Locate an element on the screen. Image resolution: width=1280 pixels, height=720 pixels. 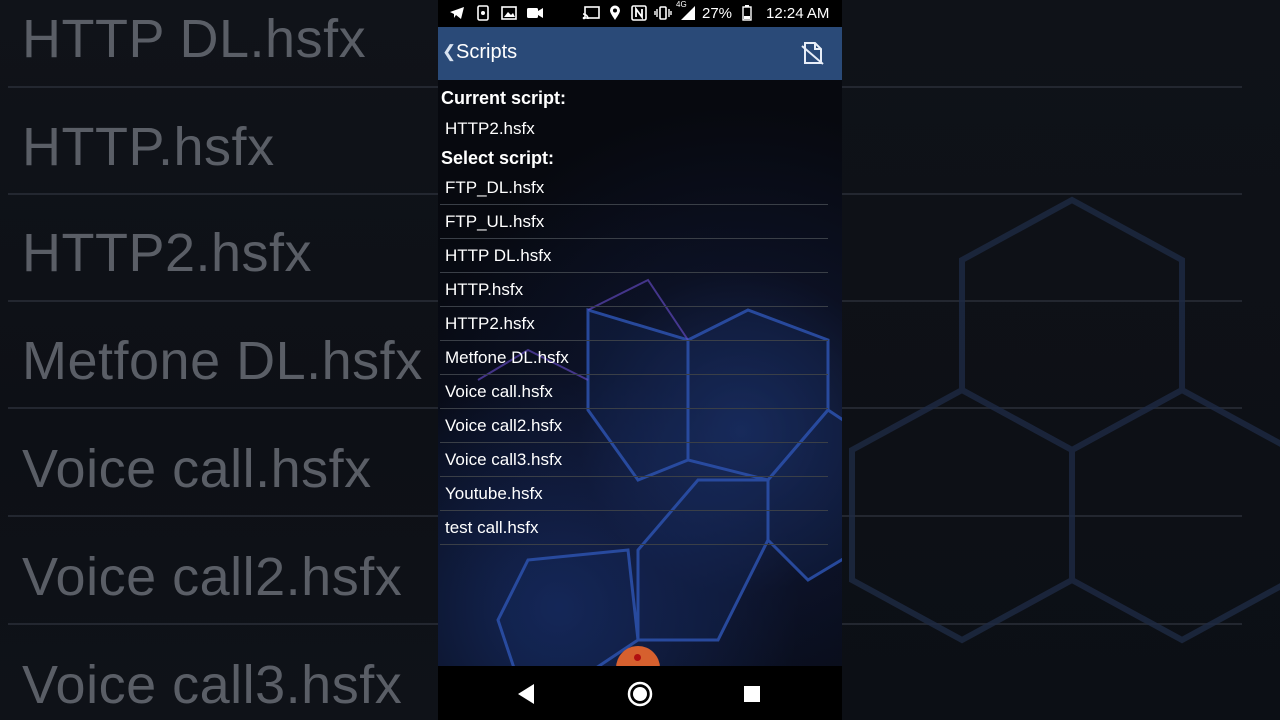
battery-icon is located at coordinates (747, 13).